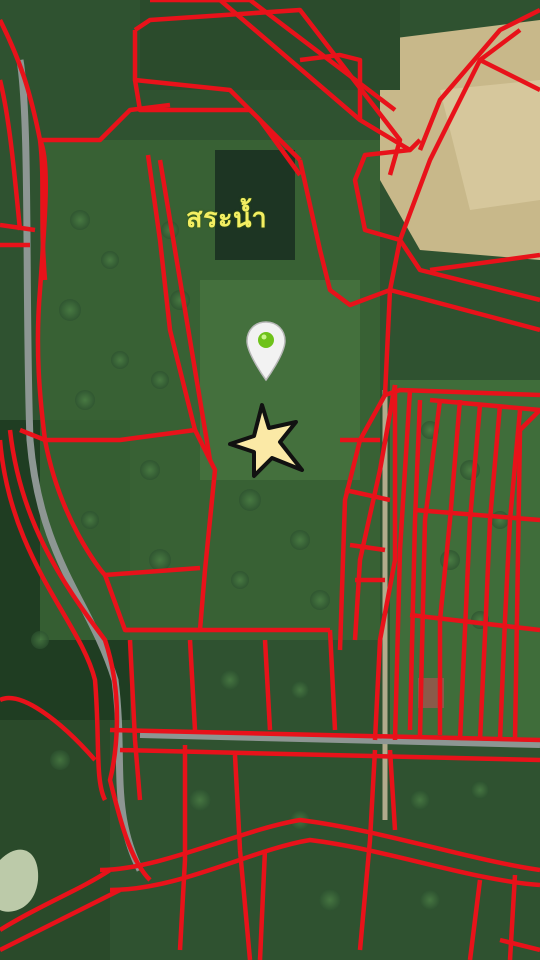  Describe the element at coordinates (267, 440) in the screenshot. I see `star-icon` at that location.